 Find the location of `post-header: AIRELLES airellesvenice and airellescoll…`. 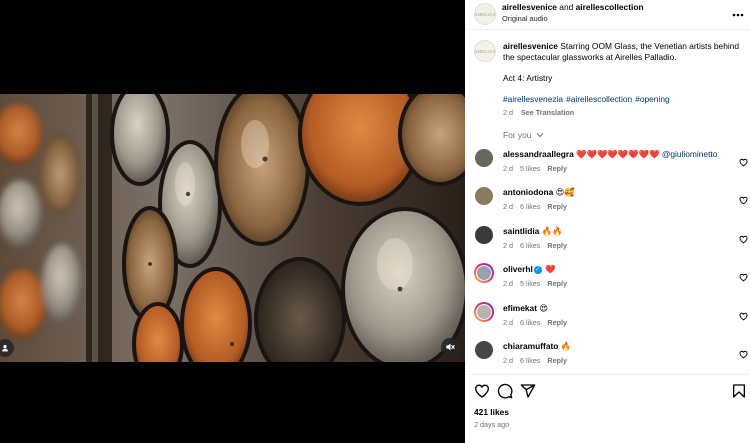

post-header: AIRELLES airellesvenice and airellescoll… is located at coordinates (607, 15).